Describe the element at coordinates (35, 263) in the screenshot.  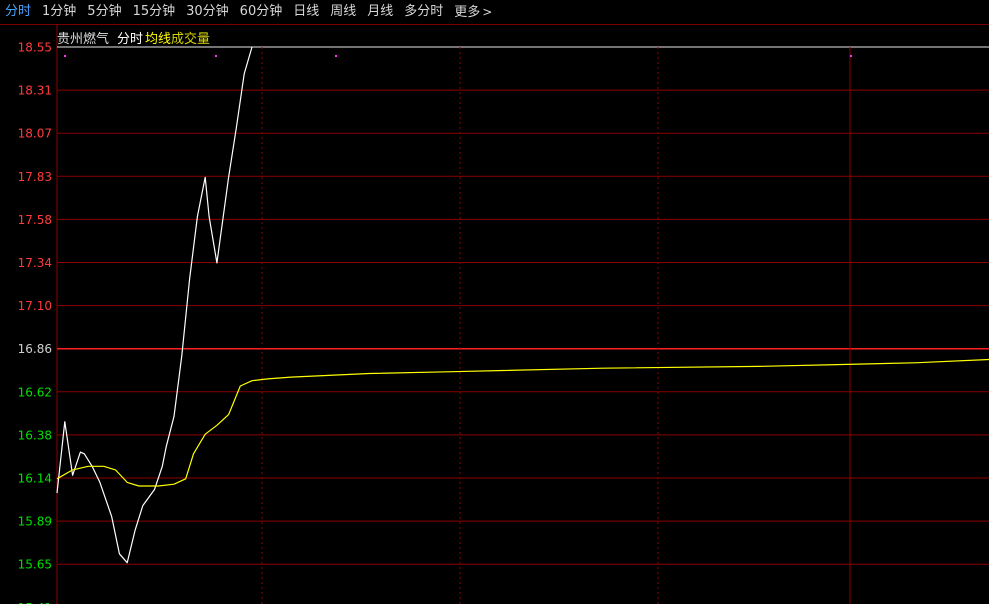
I see `y-tick-label: 17.34` at that location.